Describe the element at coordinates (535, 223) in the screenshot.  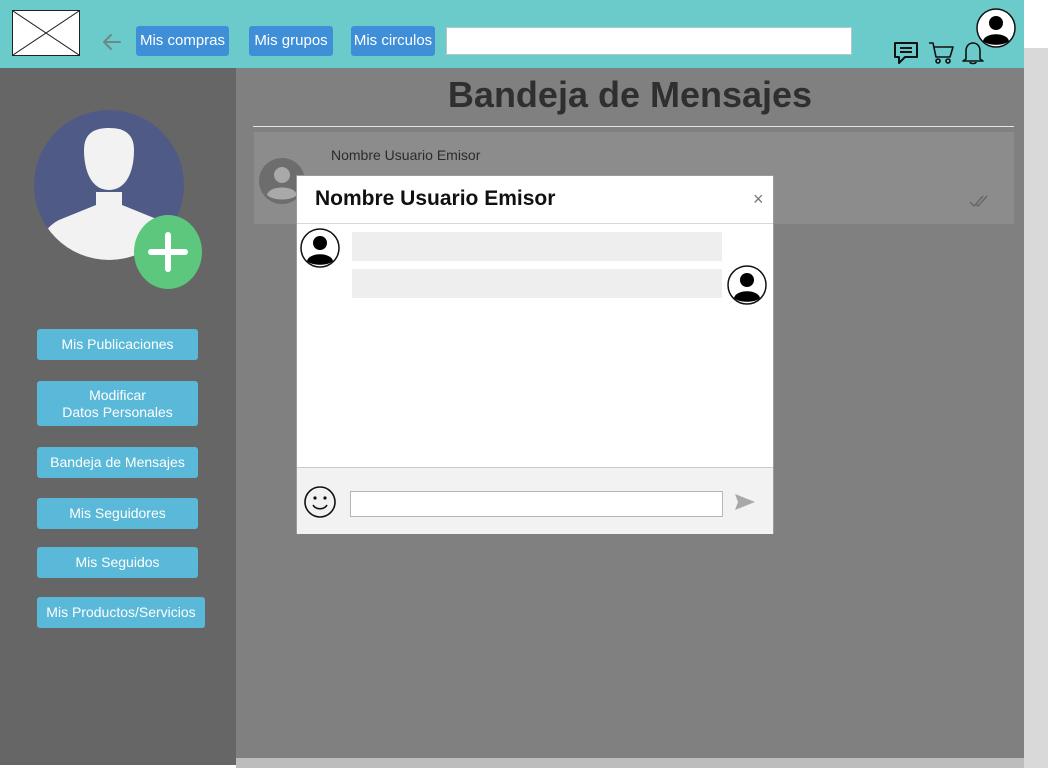
I see `modal-header-divider` at that location.